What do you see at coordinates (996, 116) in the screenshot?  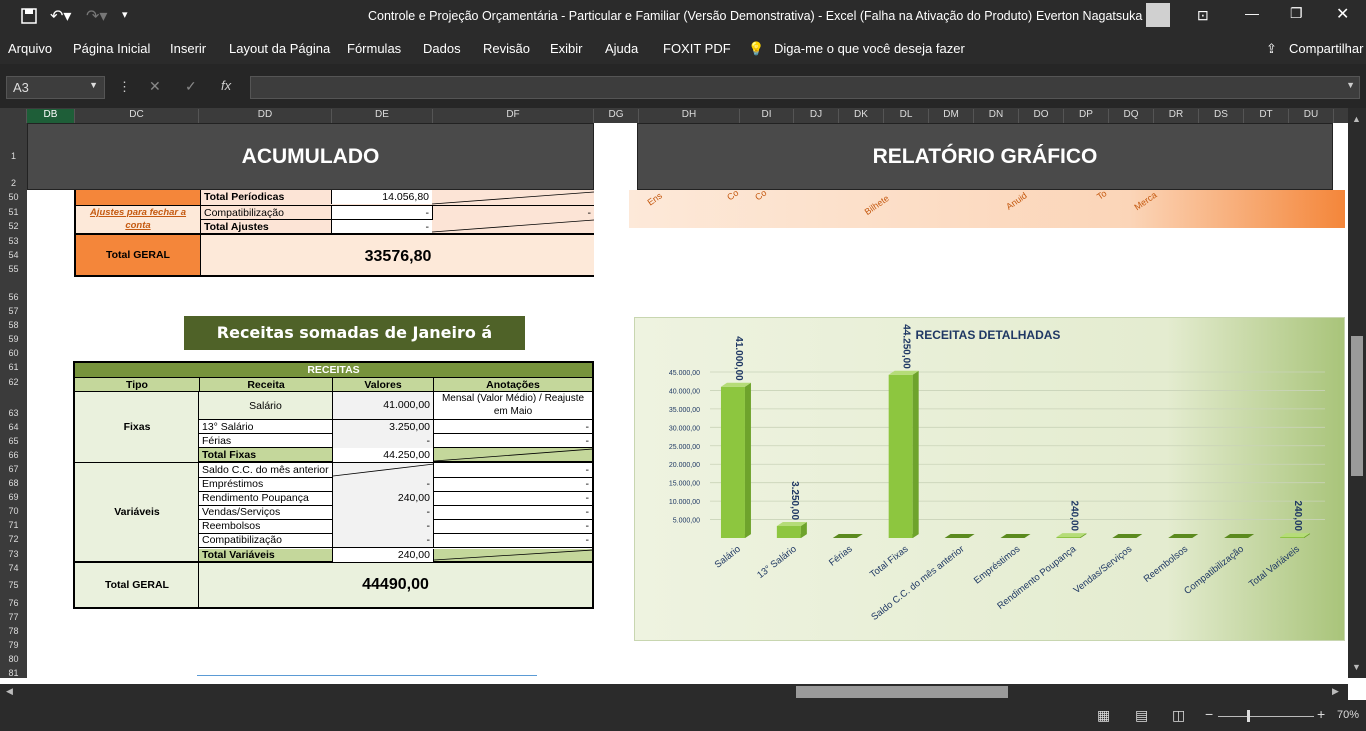 I see `col-header: DN` at bounding box center [996, 116].